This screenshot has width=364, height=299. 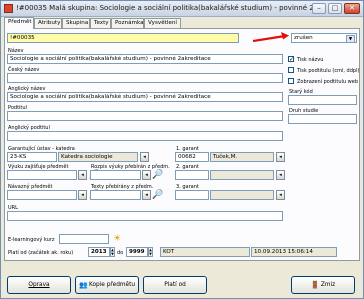 I want to click on plati-od-label: Platí od, so click(x=175, y=285).